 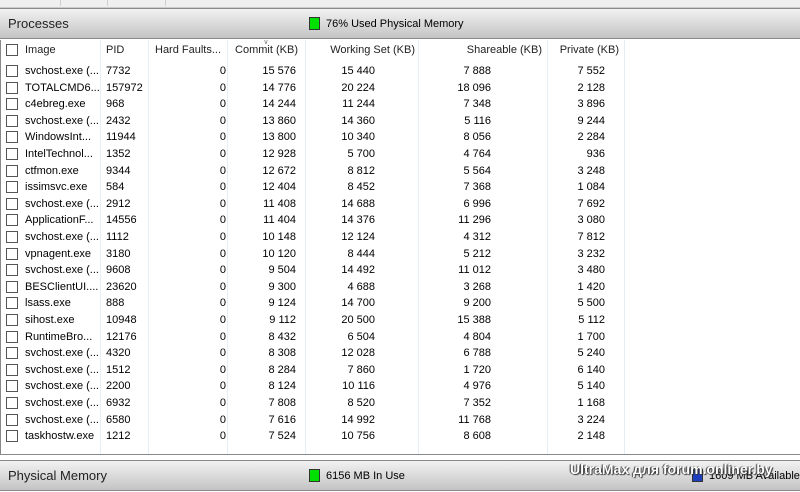 I want to click on cell-shareable: 18 096, so click(x=474, y=87).